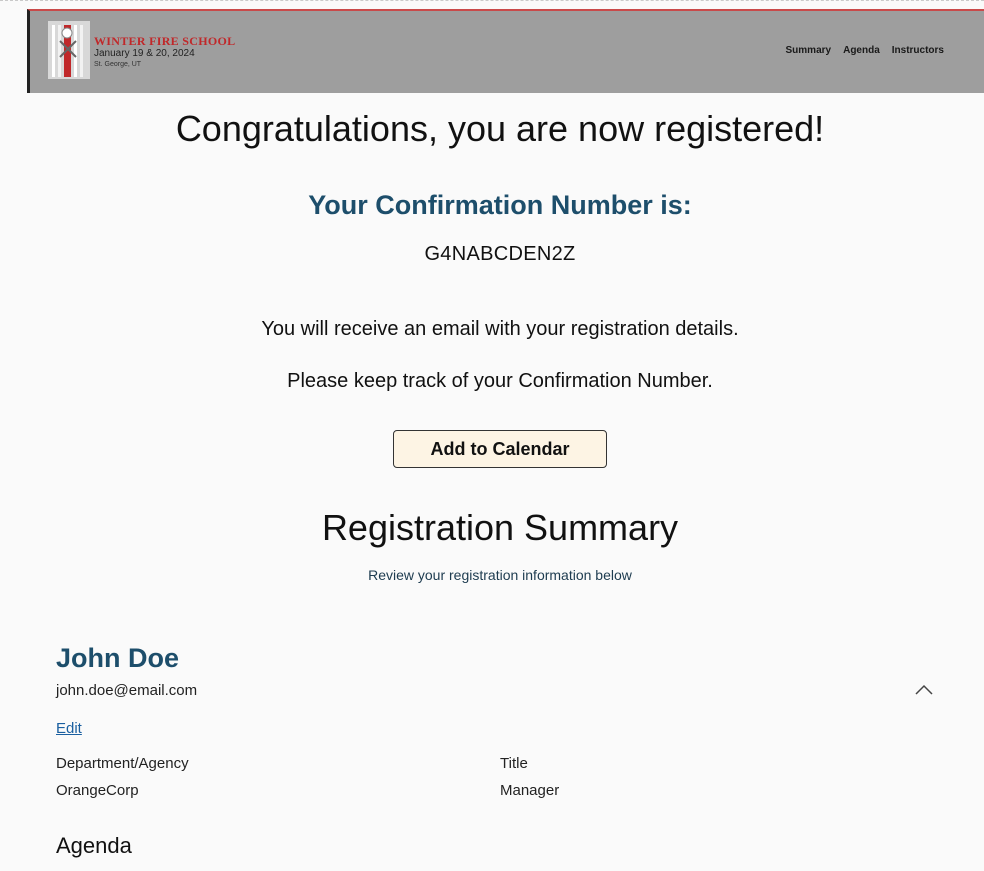 This screenshot has width=984, height=871. What do you see at coordinates (69, 50) in the screenshot?
I see `fire-school-logo` at bounding box center [69, 50].